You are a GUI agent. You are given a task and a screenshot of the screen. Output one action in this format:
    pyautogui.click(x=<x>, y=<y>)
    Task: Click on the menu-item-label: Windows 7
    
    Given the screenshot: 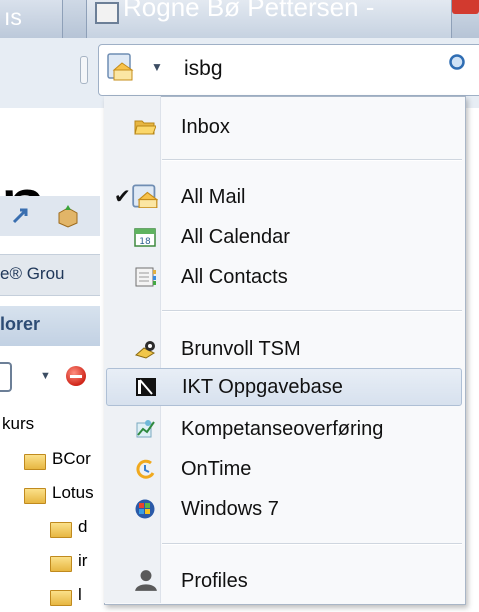 What is the action you would take?
    pyautogui.click(x=230, y=509)
    